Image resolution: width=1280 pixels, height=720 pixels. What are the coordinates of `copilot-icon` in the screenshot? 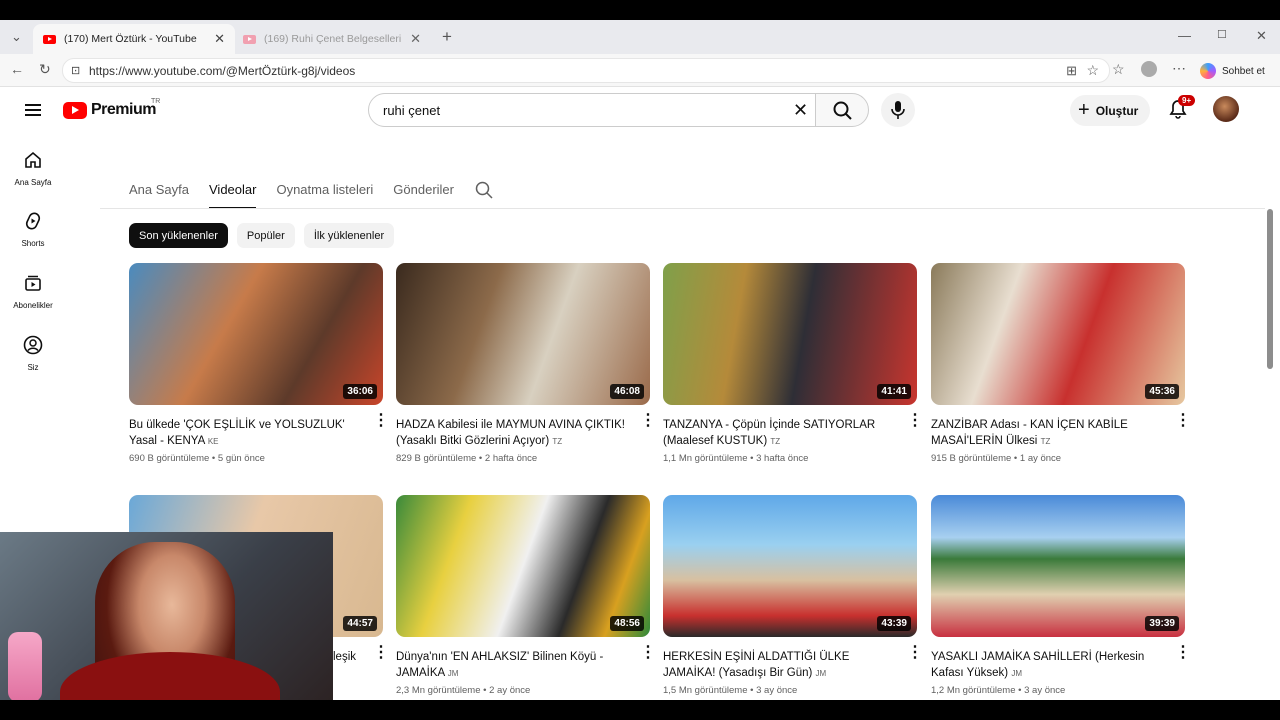 It's located at (1208, 71).